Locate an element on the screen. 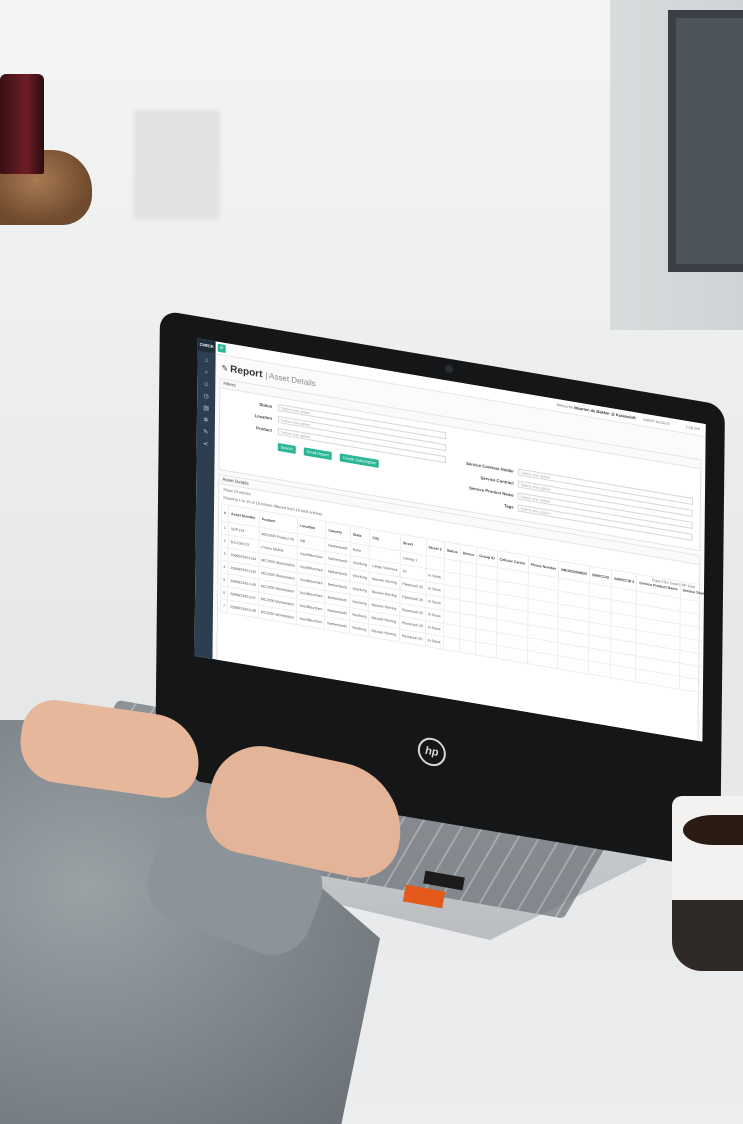 The height and width of the screenshot is (1124, 743). webcam-icon is located at coordinates (448, 369).